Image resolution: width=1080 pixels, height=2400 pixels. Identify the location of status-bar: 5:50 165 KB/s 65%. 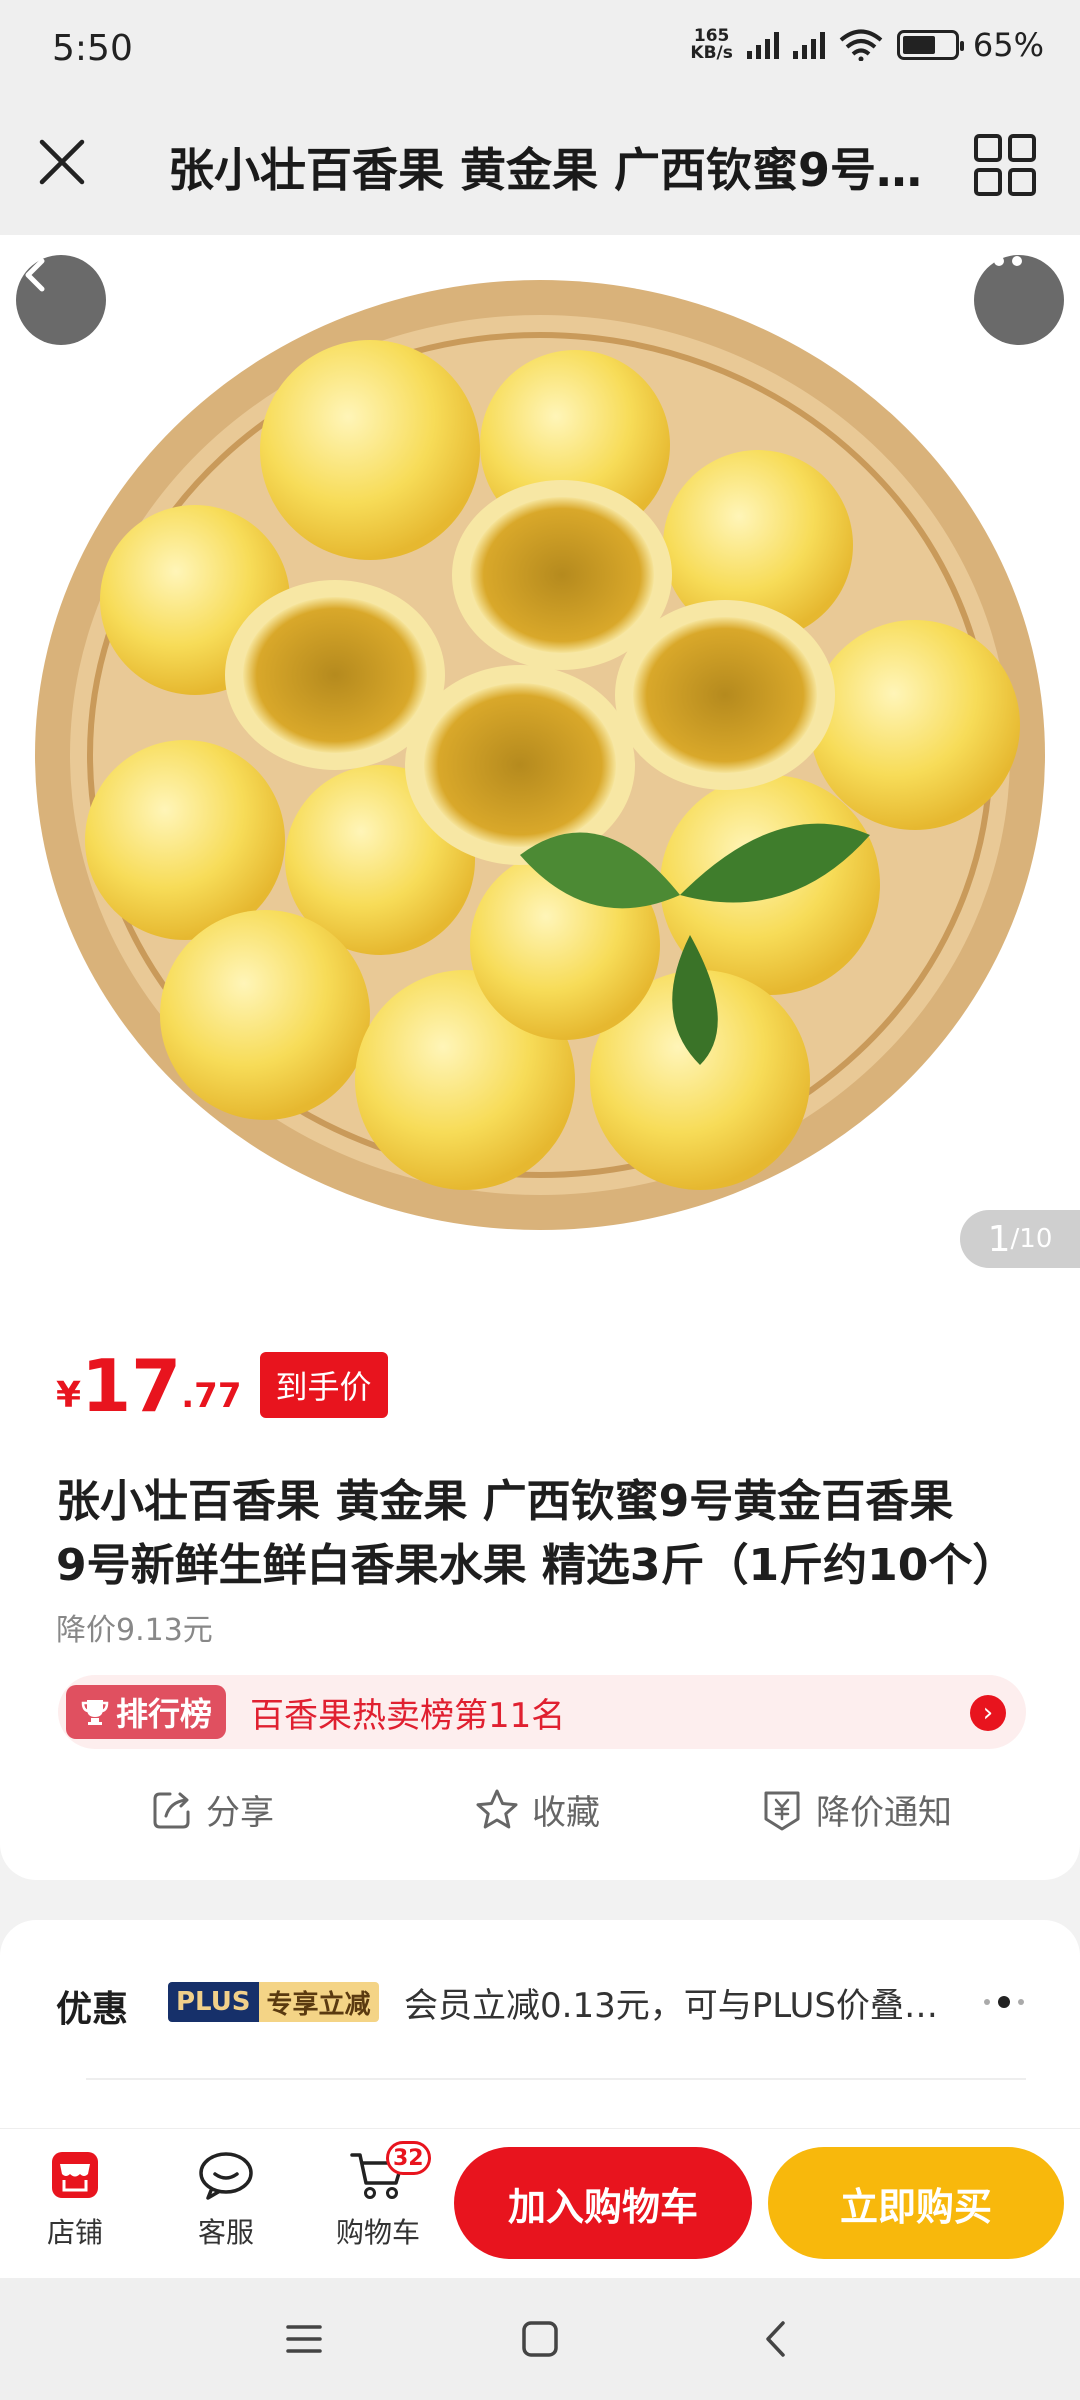
(540, 50).